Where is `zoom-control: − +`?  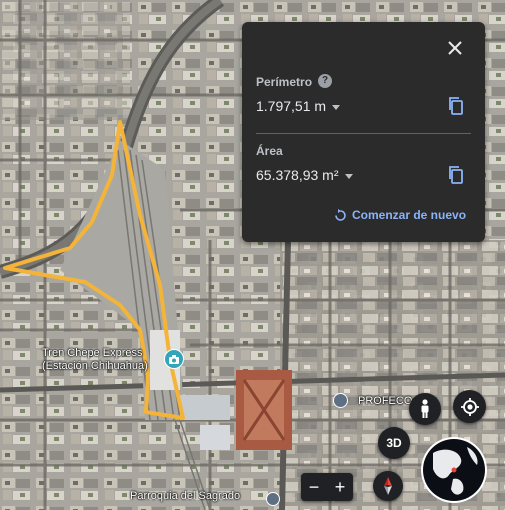
zoom-control: − + is located at coordinates (327, 487).